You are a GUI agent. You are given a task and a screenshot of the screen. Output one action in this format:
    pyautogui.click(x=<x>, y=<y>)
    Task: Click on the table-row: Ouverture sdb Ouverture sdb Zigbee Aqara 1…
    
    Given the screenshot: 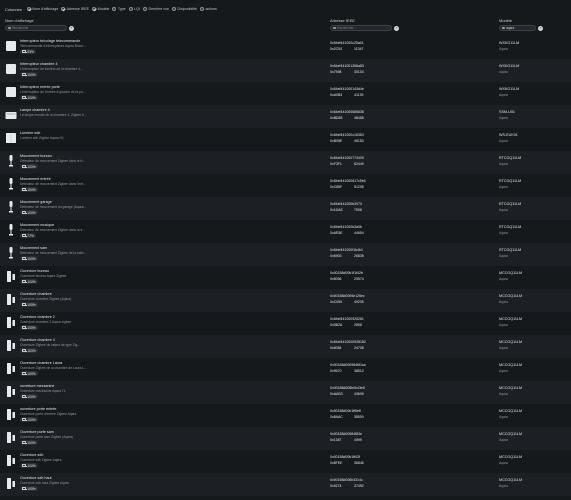 What is the action you would take?
    pyautogui.click(x=285, y=461)
    